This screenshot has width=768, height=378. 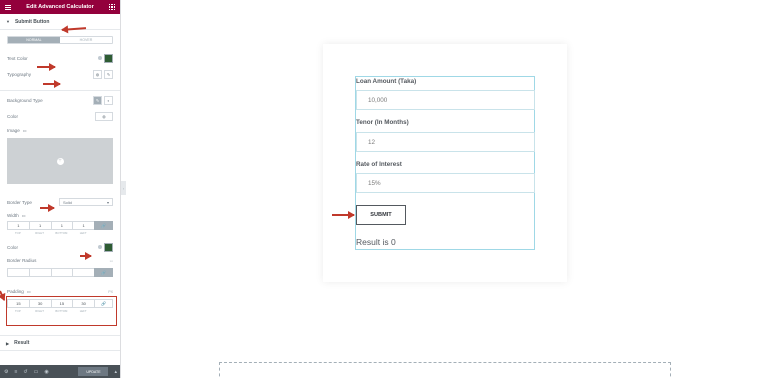 I want to click on width-left-input: 1, so click(x=83, y=225).